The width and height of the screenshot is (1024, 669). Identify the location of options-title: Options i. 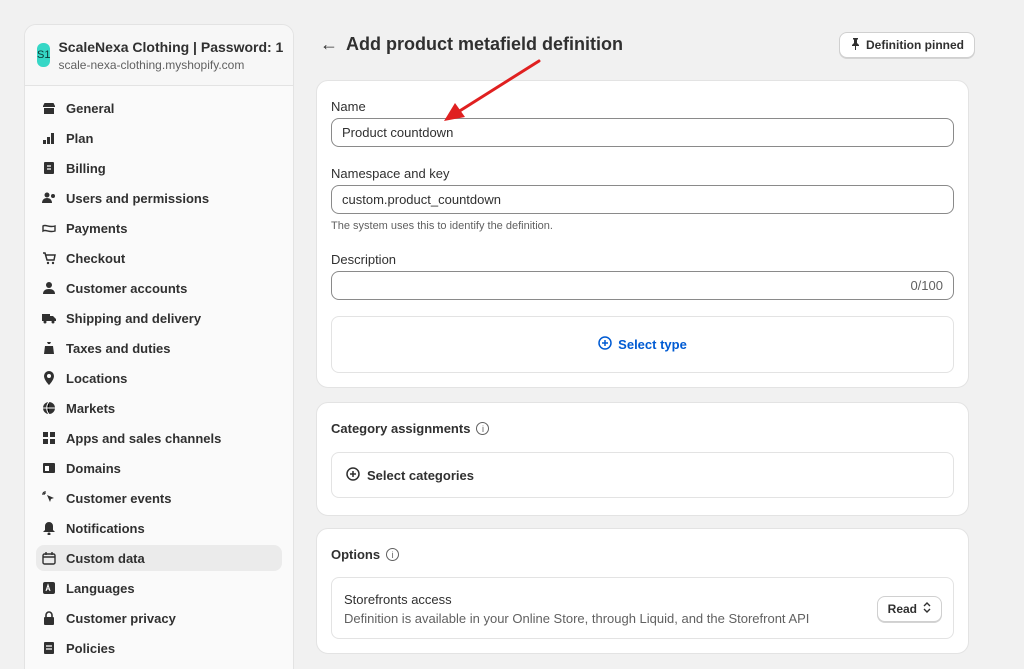
(365, 554).